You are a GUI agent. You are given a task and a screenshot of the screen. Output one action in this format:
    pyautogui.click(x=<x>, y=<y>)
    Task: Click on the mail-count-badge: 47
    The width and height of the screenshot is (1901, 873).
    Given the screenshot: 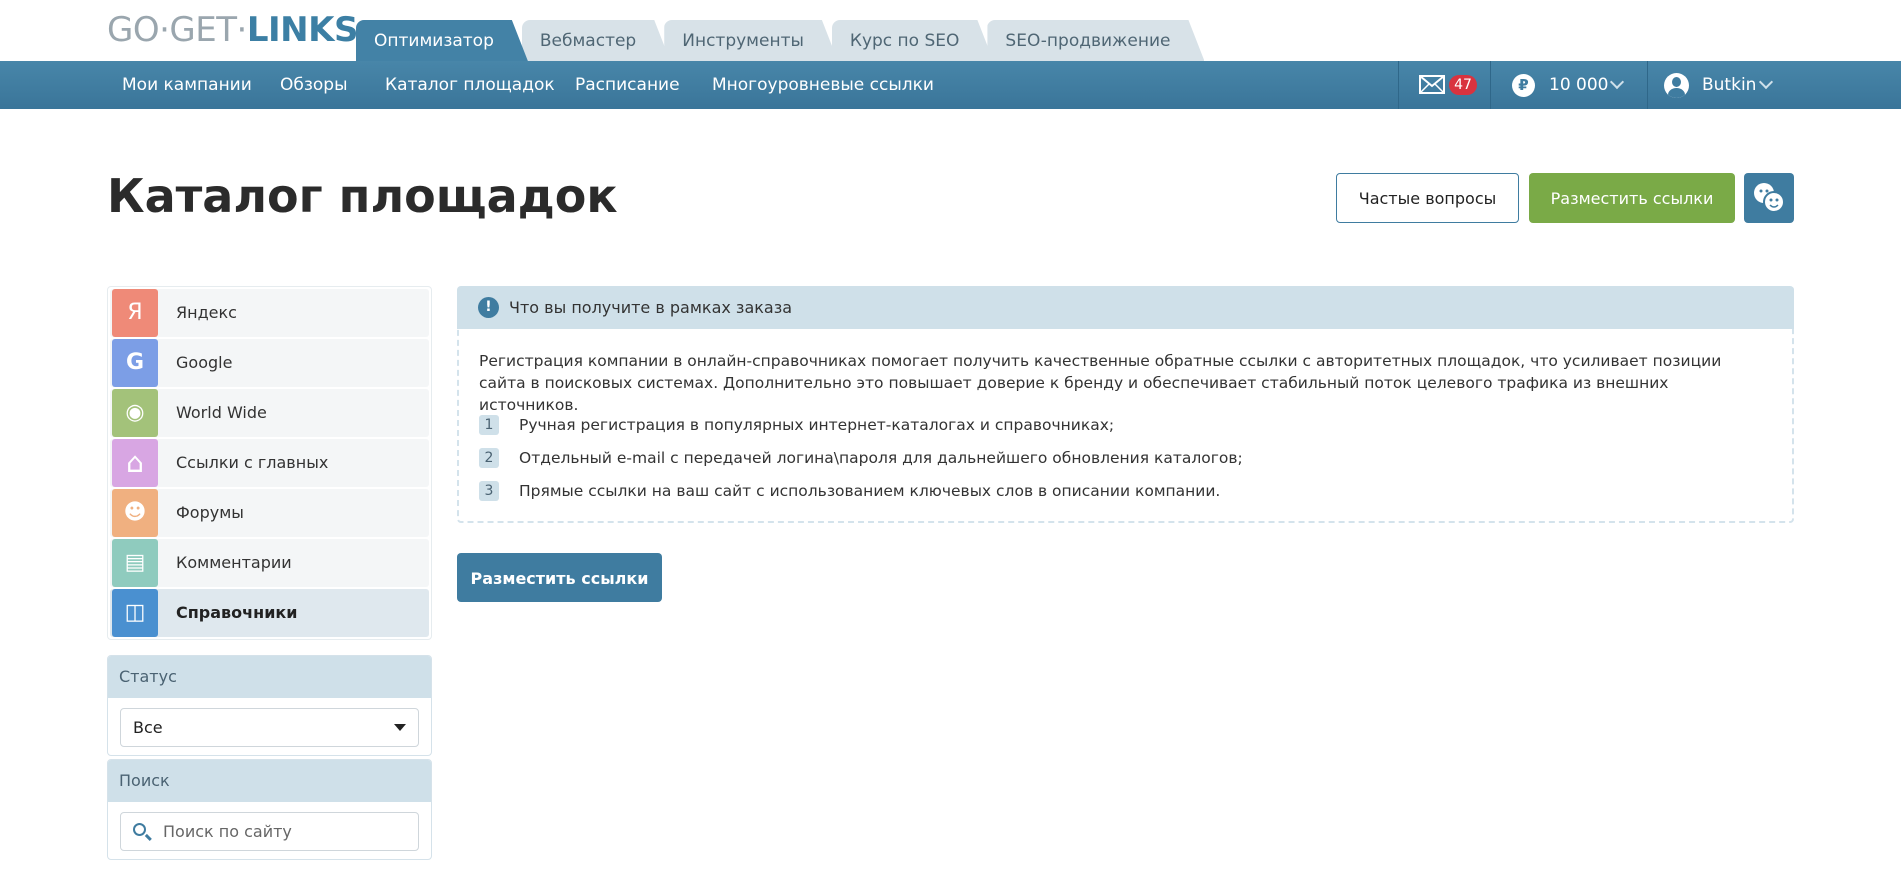 What is the action you would take?
    pyautogui.click(x=1463, y=85)
    